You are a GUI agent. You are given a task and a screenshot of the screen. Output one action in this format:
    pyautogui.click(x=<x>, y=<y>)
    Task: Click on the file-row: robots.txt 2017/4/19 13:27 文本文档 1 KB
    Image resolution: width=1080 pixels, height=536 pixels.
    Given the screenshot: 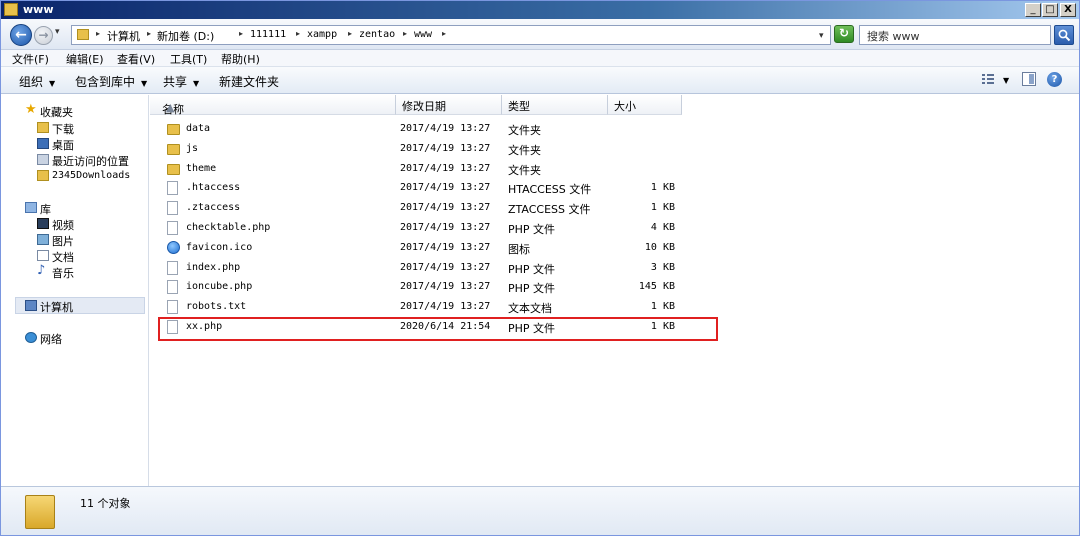 What is the action you would take?
    pyautogui.click(x=509, y=308)
    